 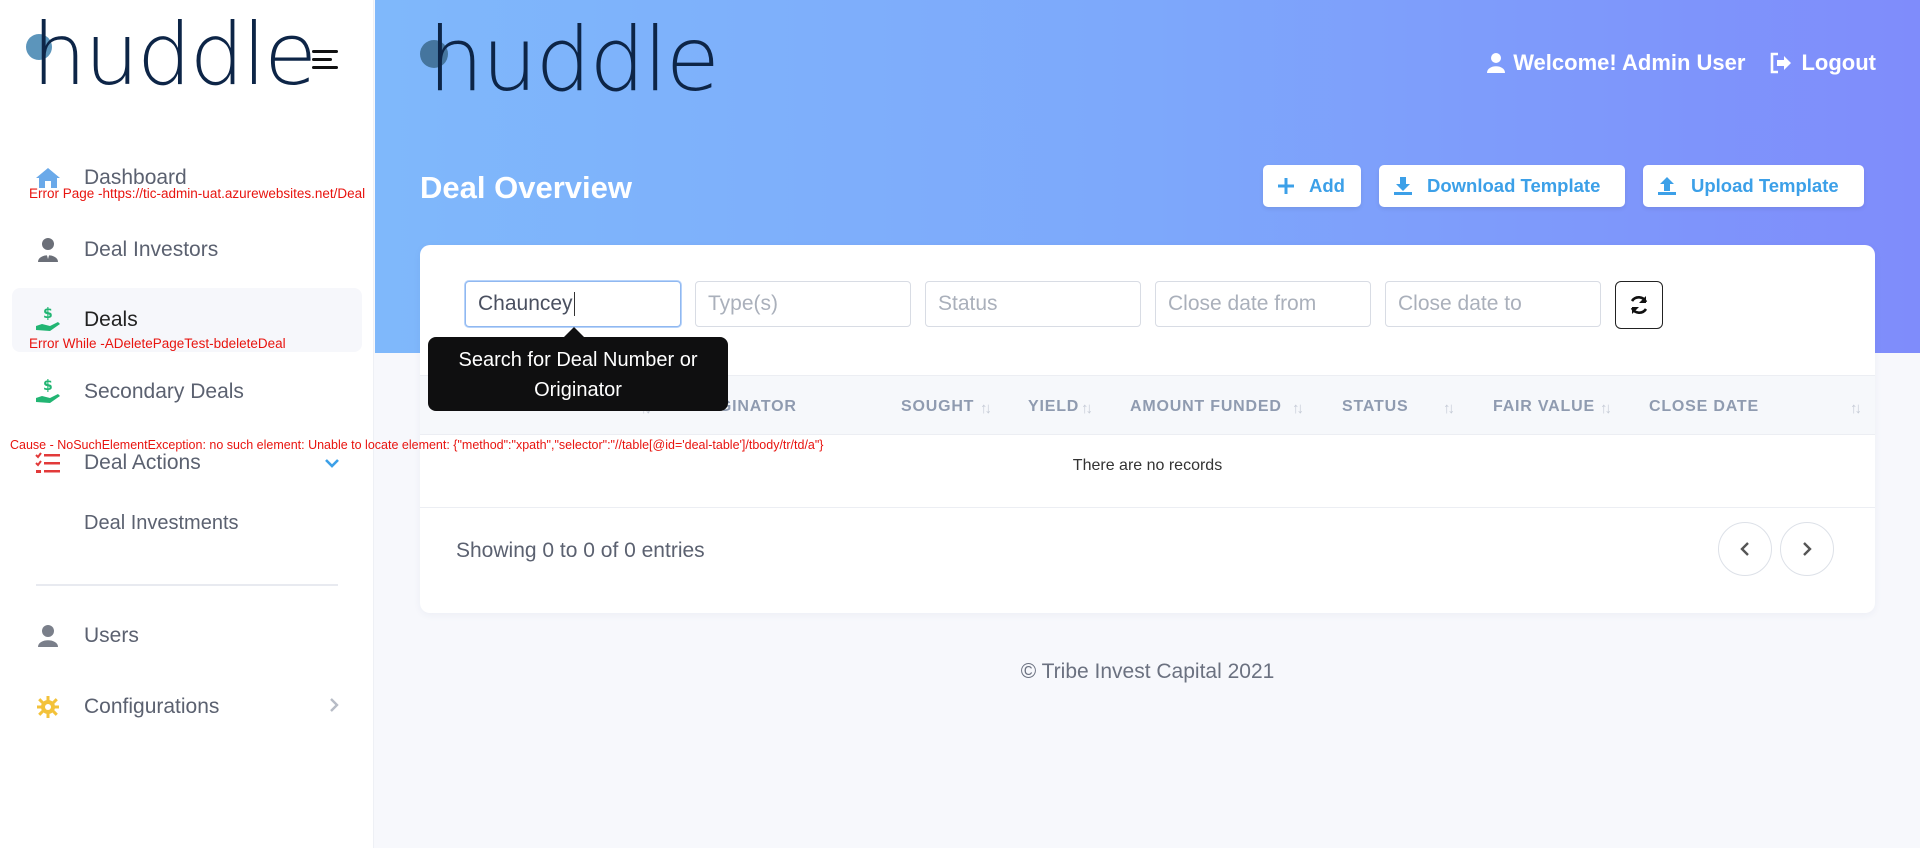 I want to click on column-status: STATUS, so click(x=1375, y=407).